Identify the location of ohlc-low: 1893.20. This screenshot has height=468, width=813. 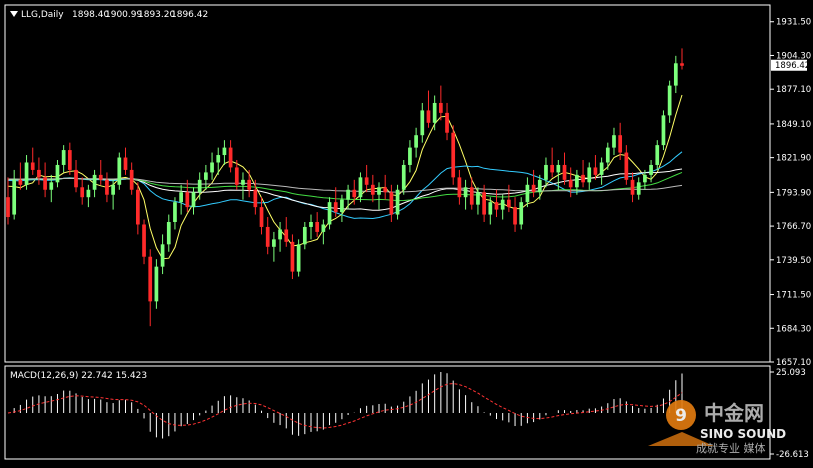
(156, 15).